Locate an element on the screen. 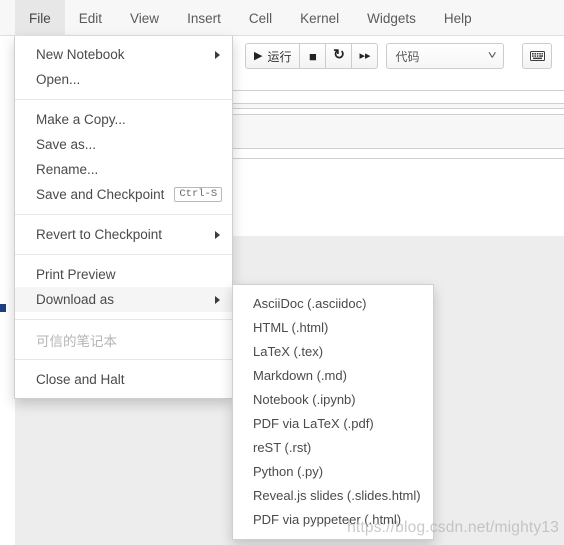  menu-tab-insert-label: Insert is located at coordinates (204, 18).